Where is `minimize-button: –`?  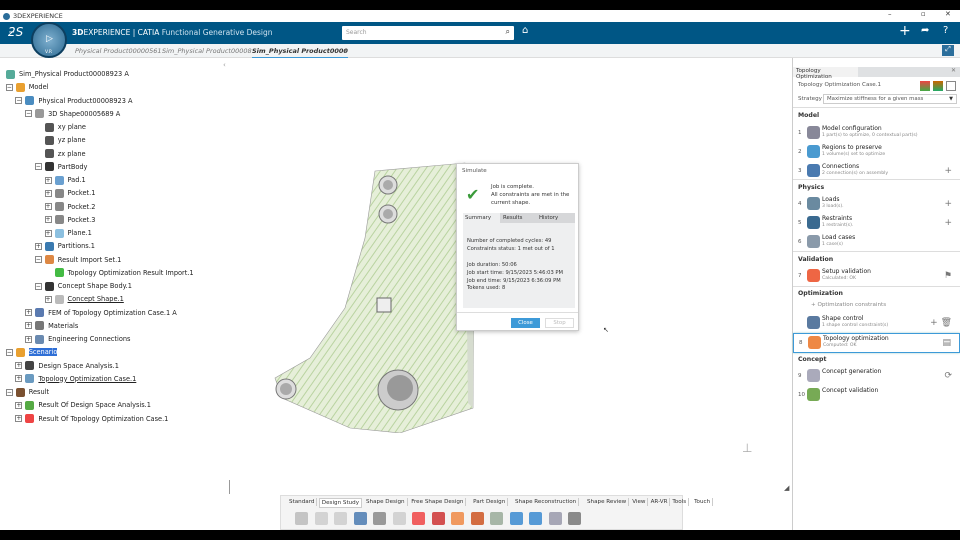
minimize-button: – is located at coordinates (890, 14).